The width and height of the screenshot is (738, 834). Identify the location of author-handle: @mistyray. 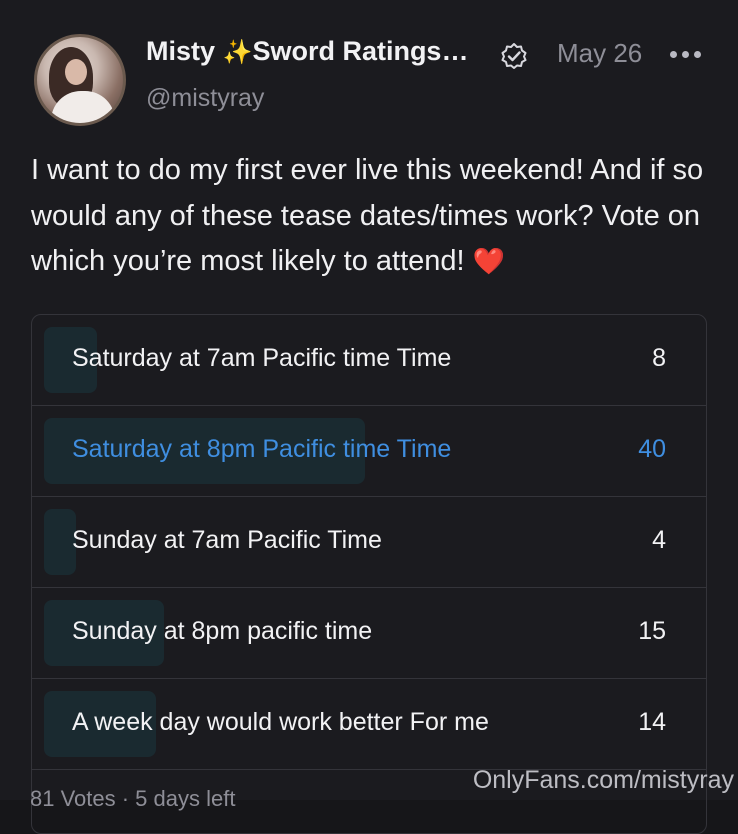
(205, 98).